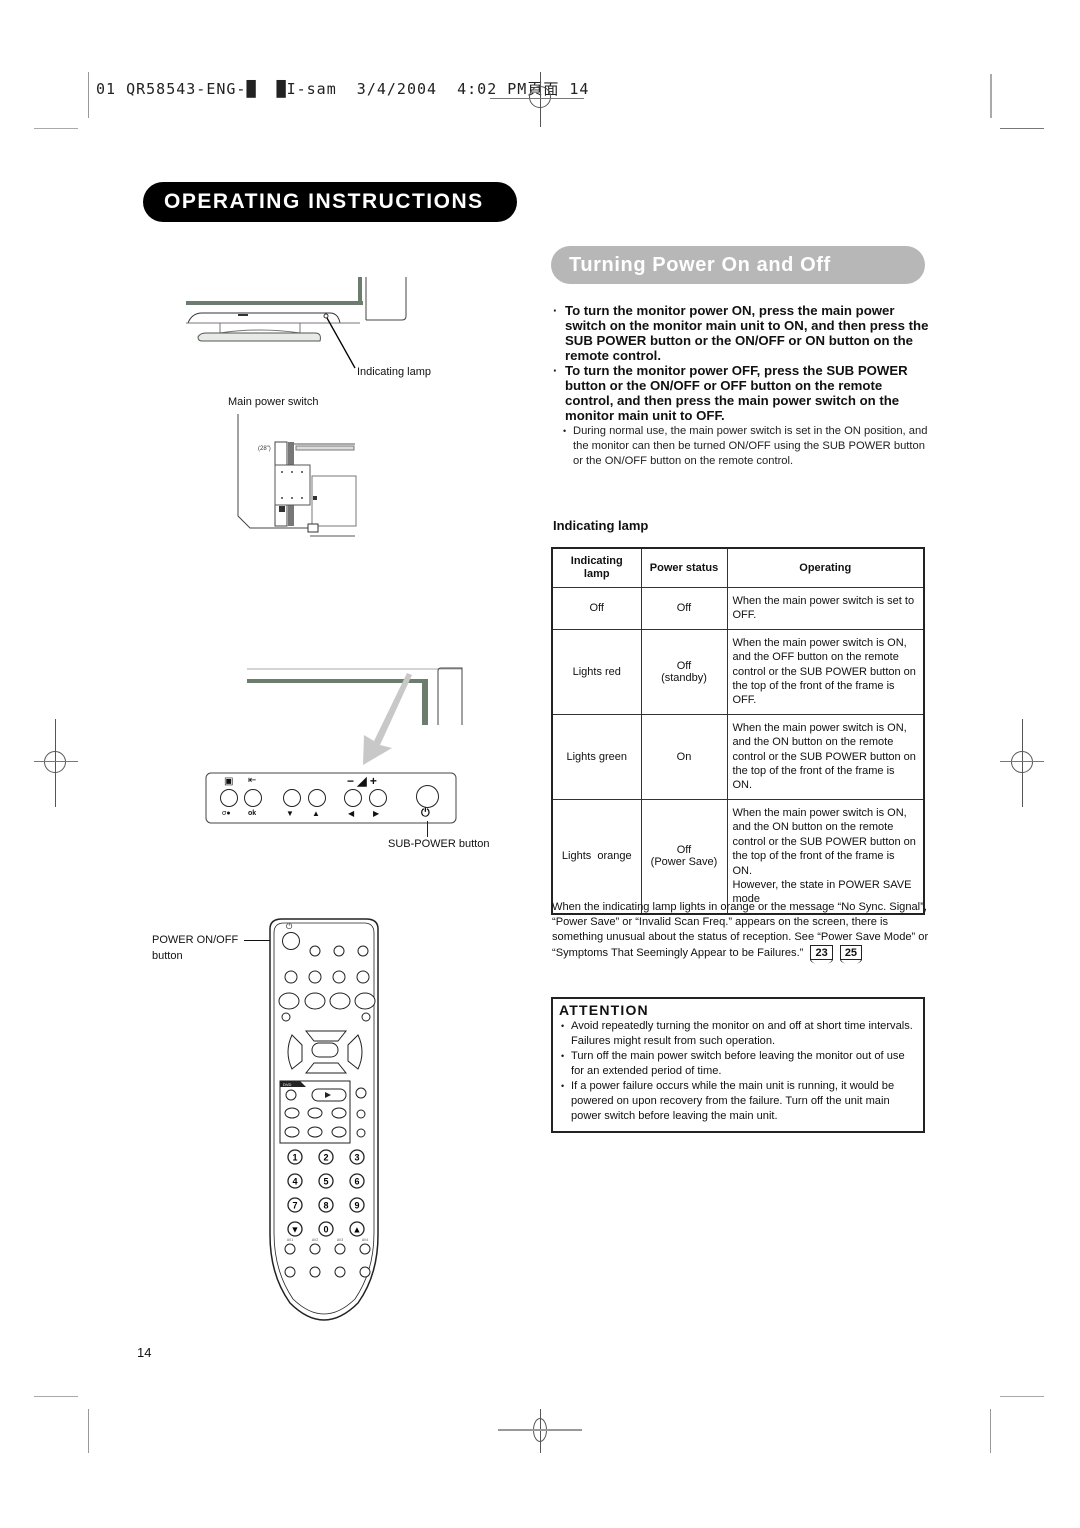  I want to click on main-power-switch-label: Main power switch, so click(273, 402).